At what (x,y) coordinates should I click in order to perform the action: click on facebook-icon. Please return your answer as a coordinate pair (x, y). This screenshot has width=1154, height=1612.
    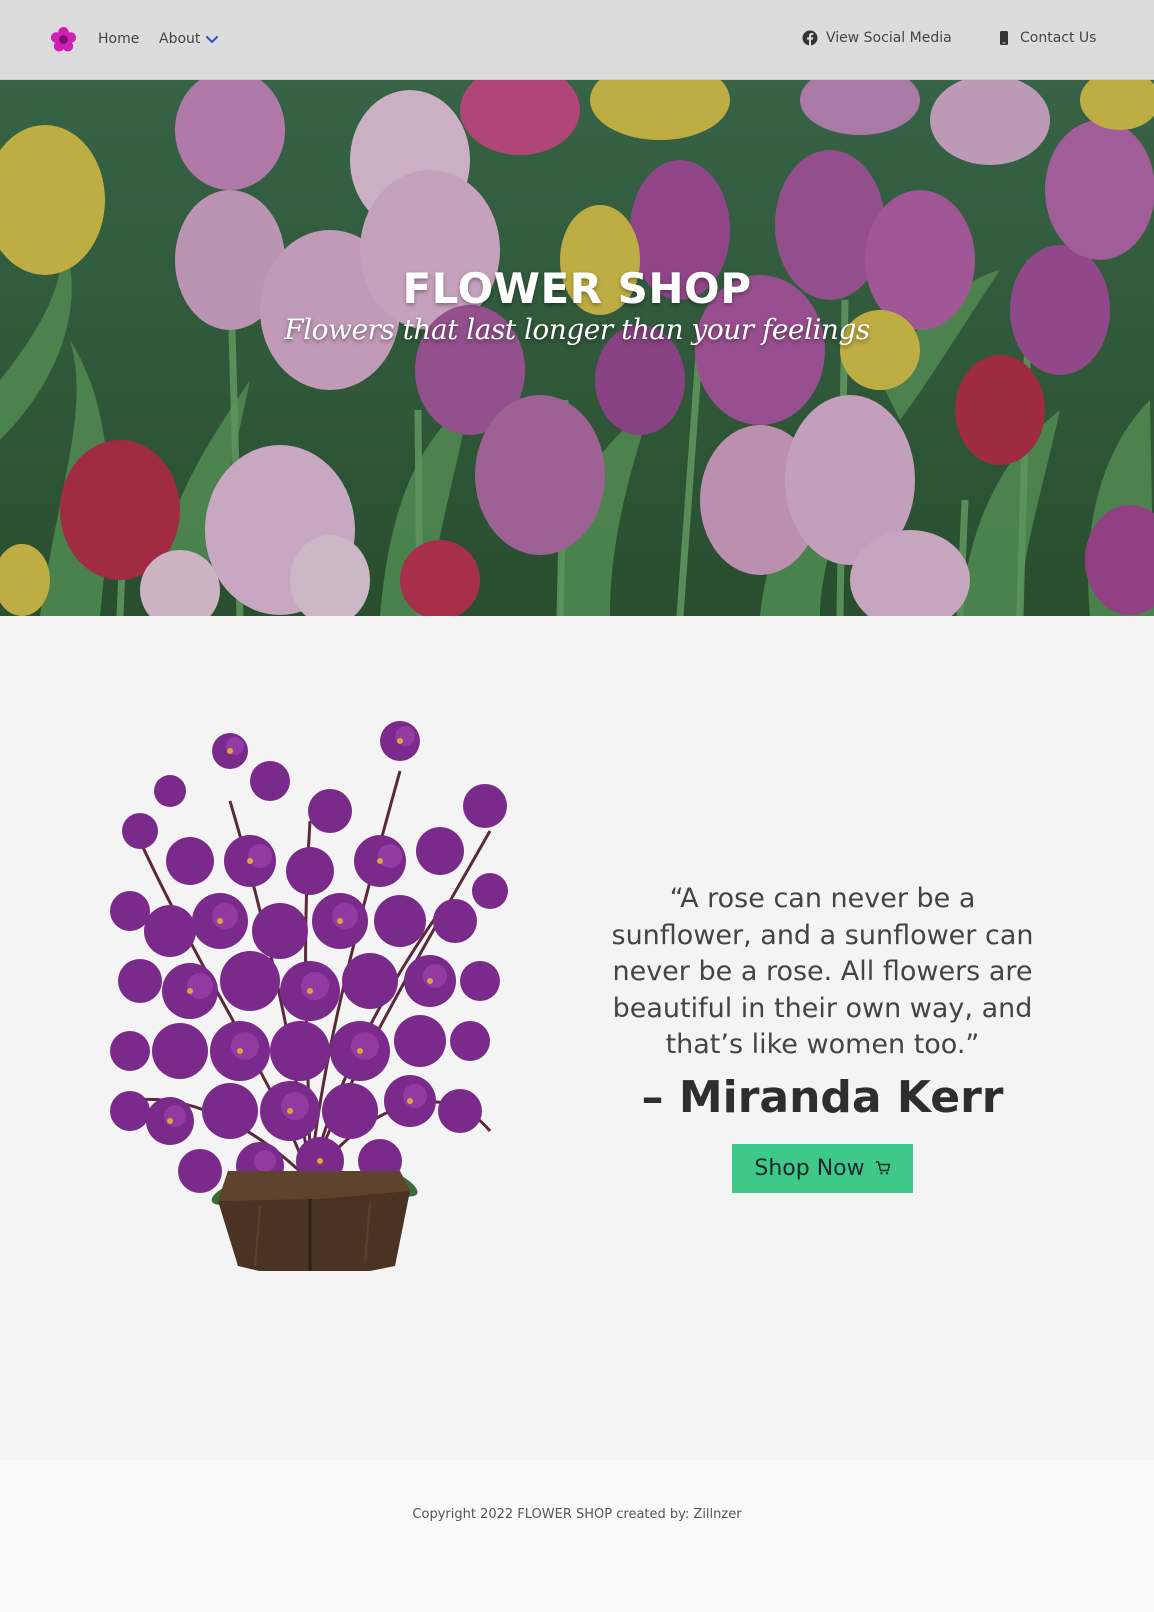
    Looking at the image, I should click on (810, 38).